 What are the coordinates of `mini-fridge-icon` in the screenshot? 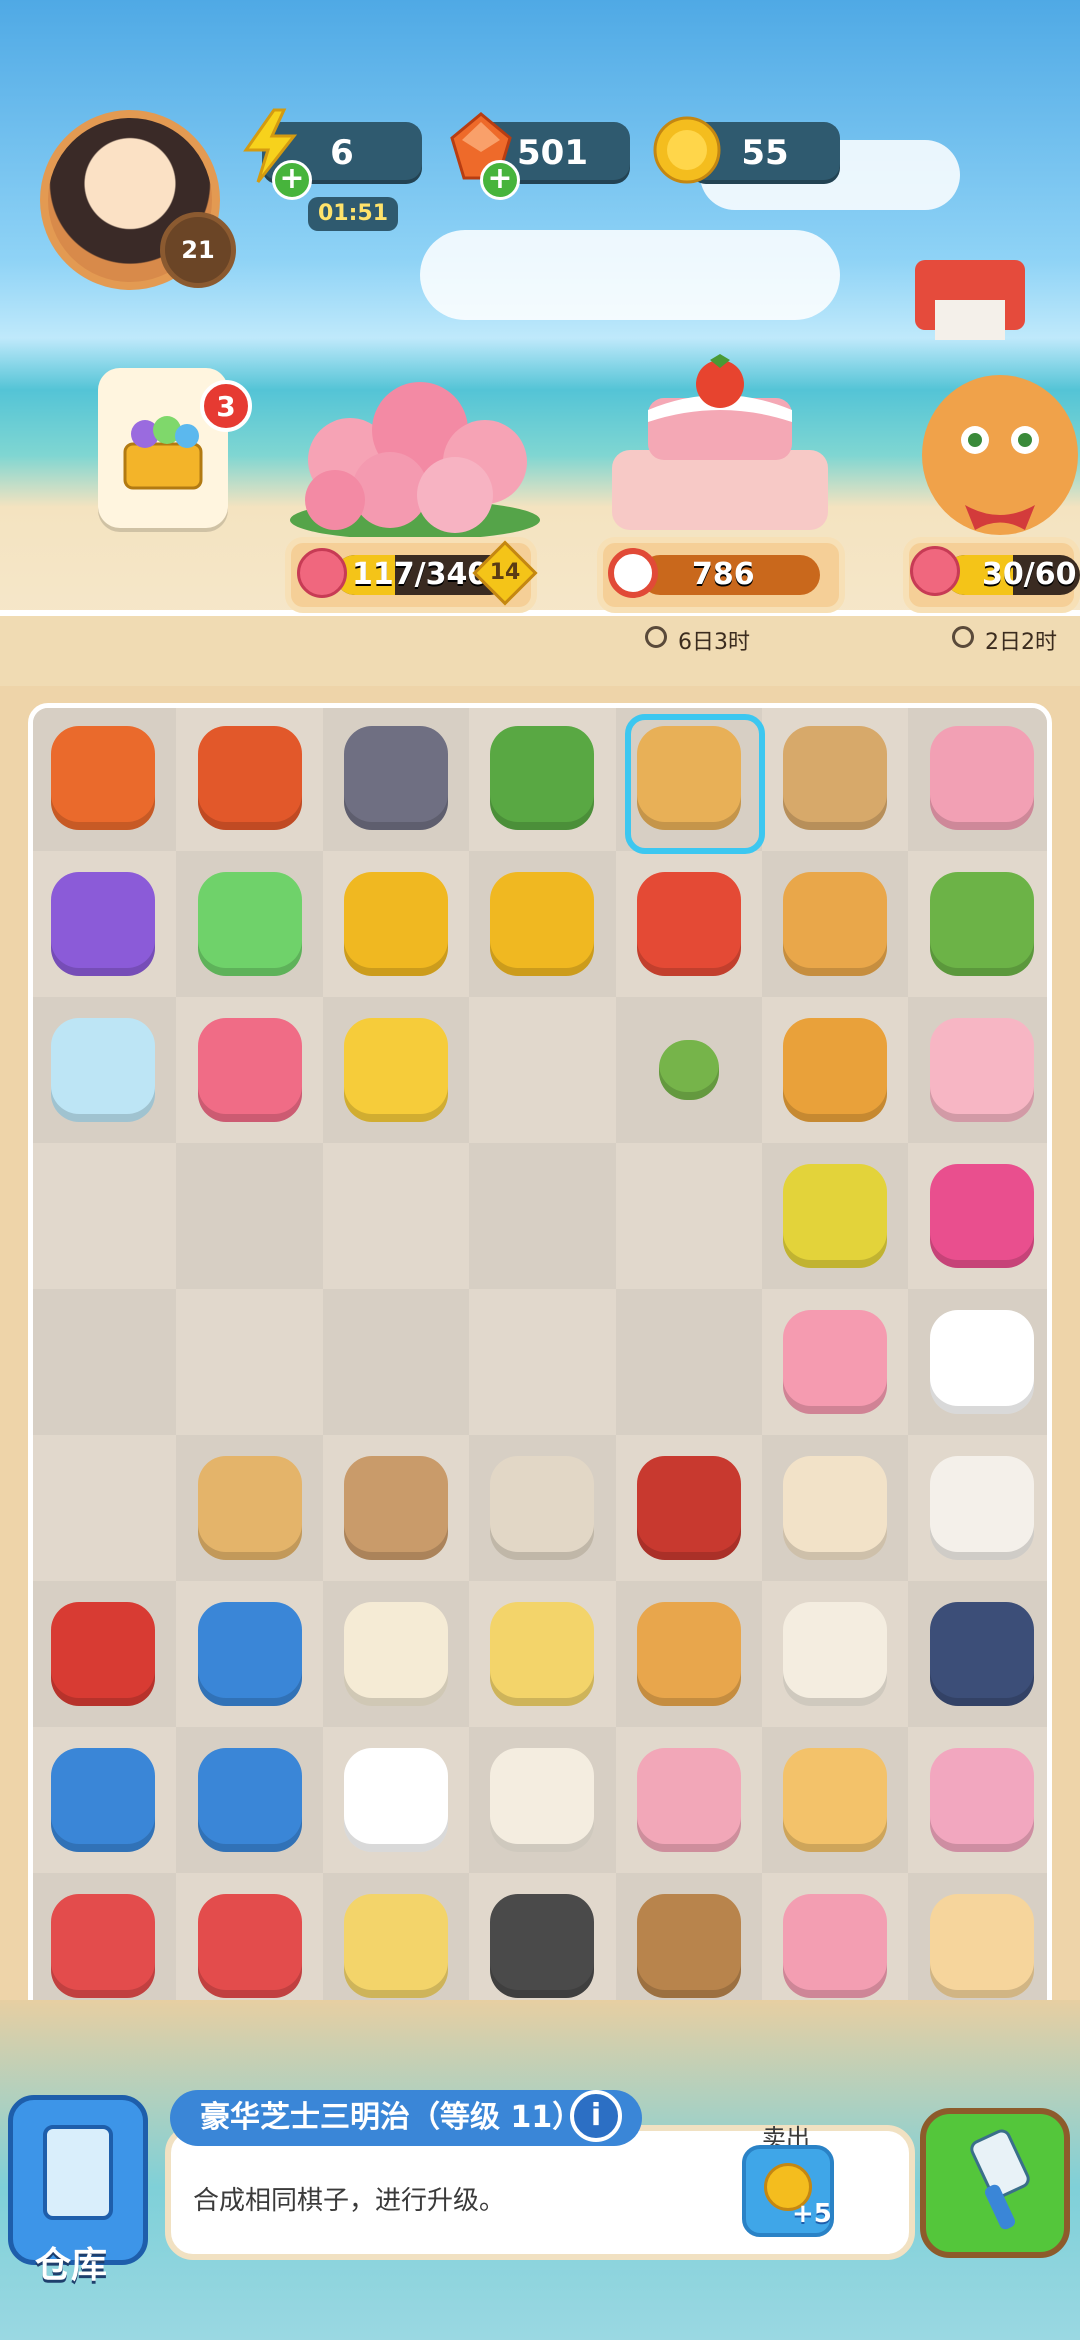 It's located at (249, 1653).